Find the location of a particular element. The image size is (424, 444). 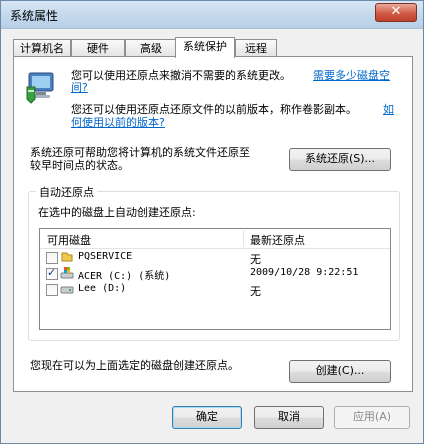

close-button: ✕ is located at coordinates (396, 12).